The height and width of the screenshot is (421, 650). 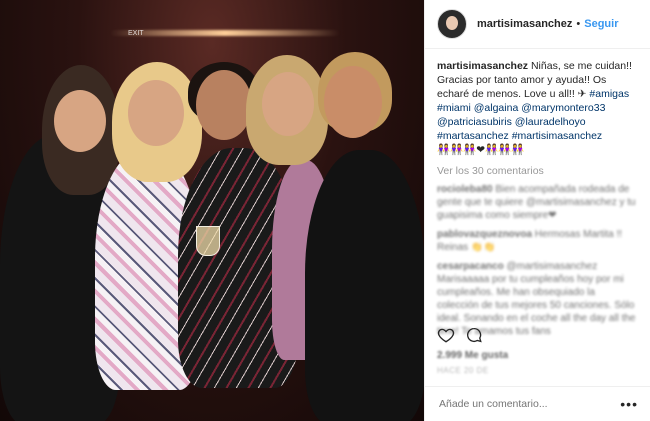 I want to click on hashtag-martasanchez: #martasanchez, so click(x=473, y=136).